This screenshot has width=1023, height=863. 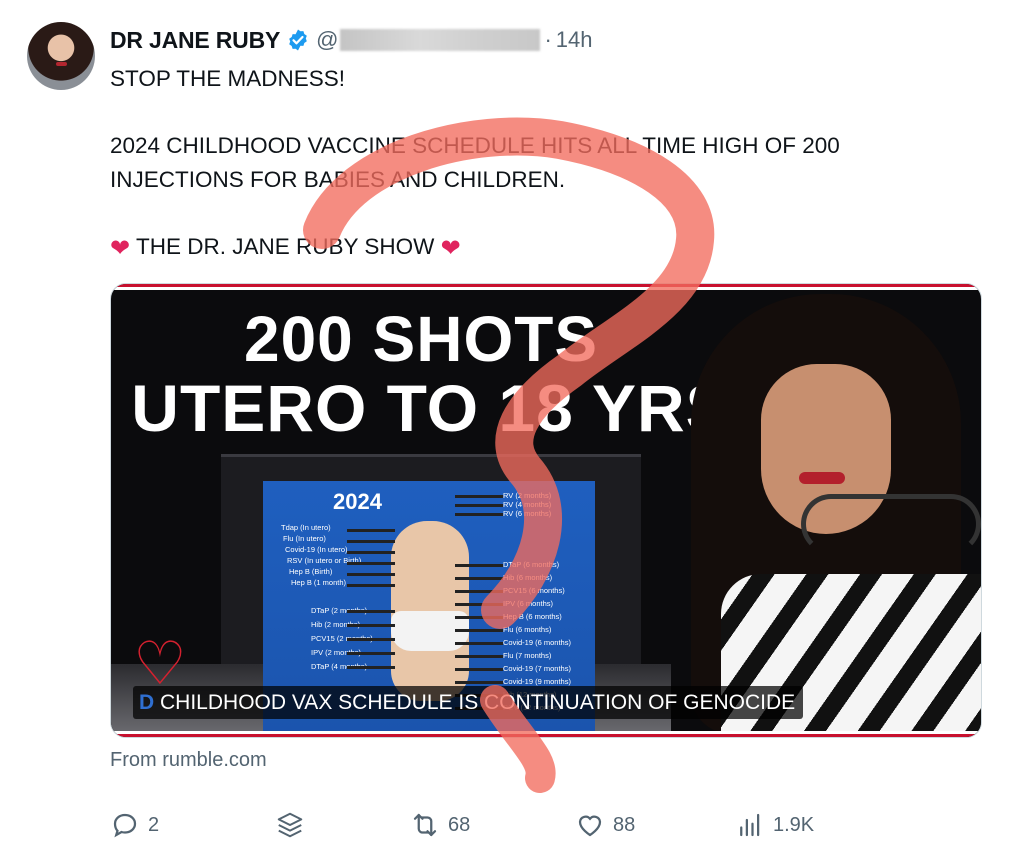 What do you see at coordinates (822, 478) in the screenshot?
I see `host-lips` at bounding box center [822, 478].